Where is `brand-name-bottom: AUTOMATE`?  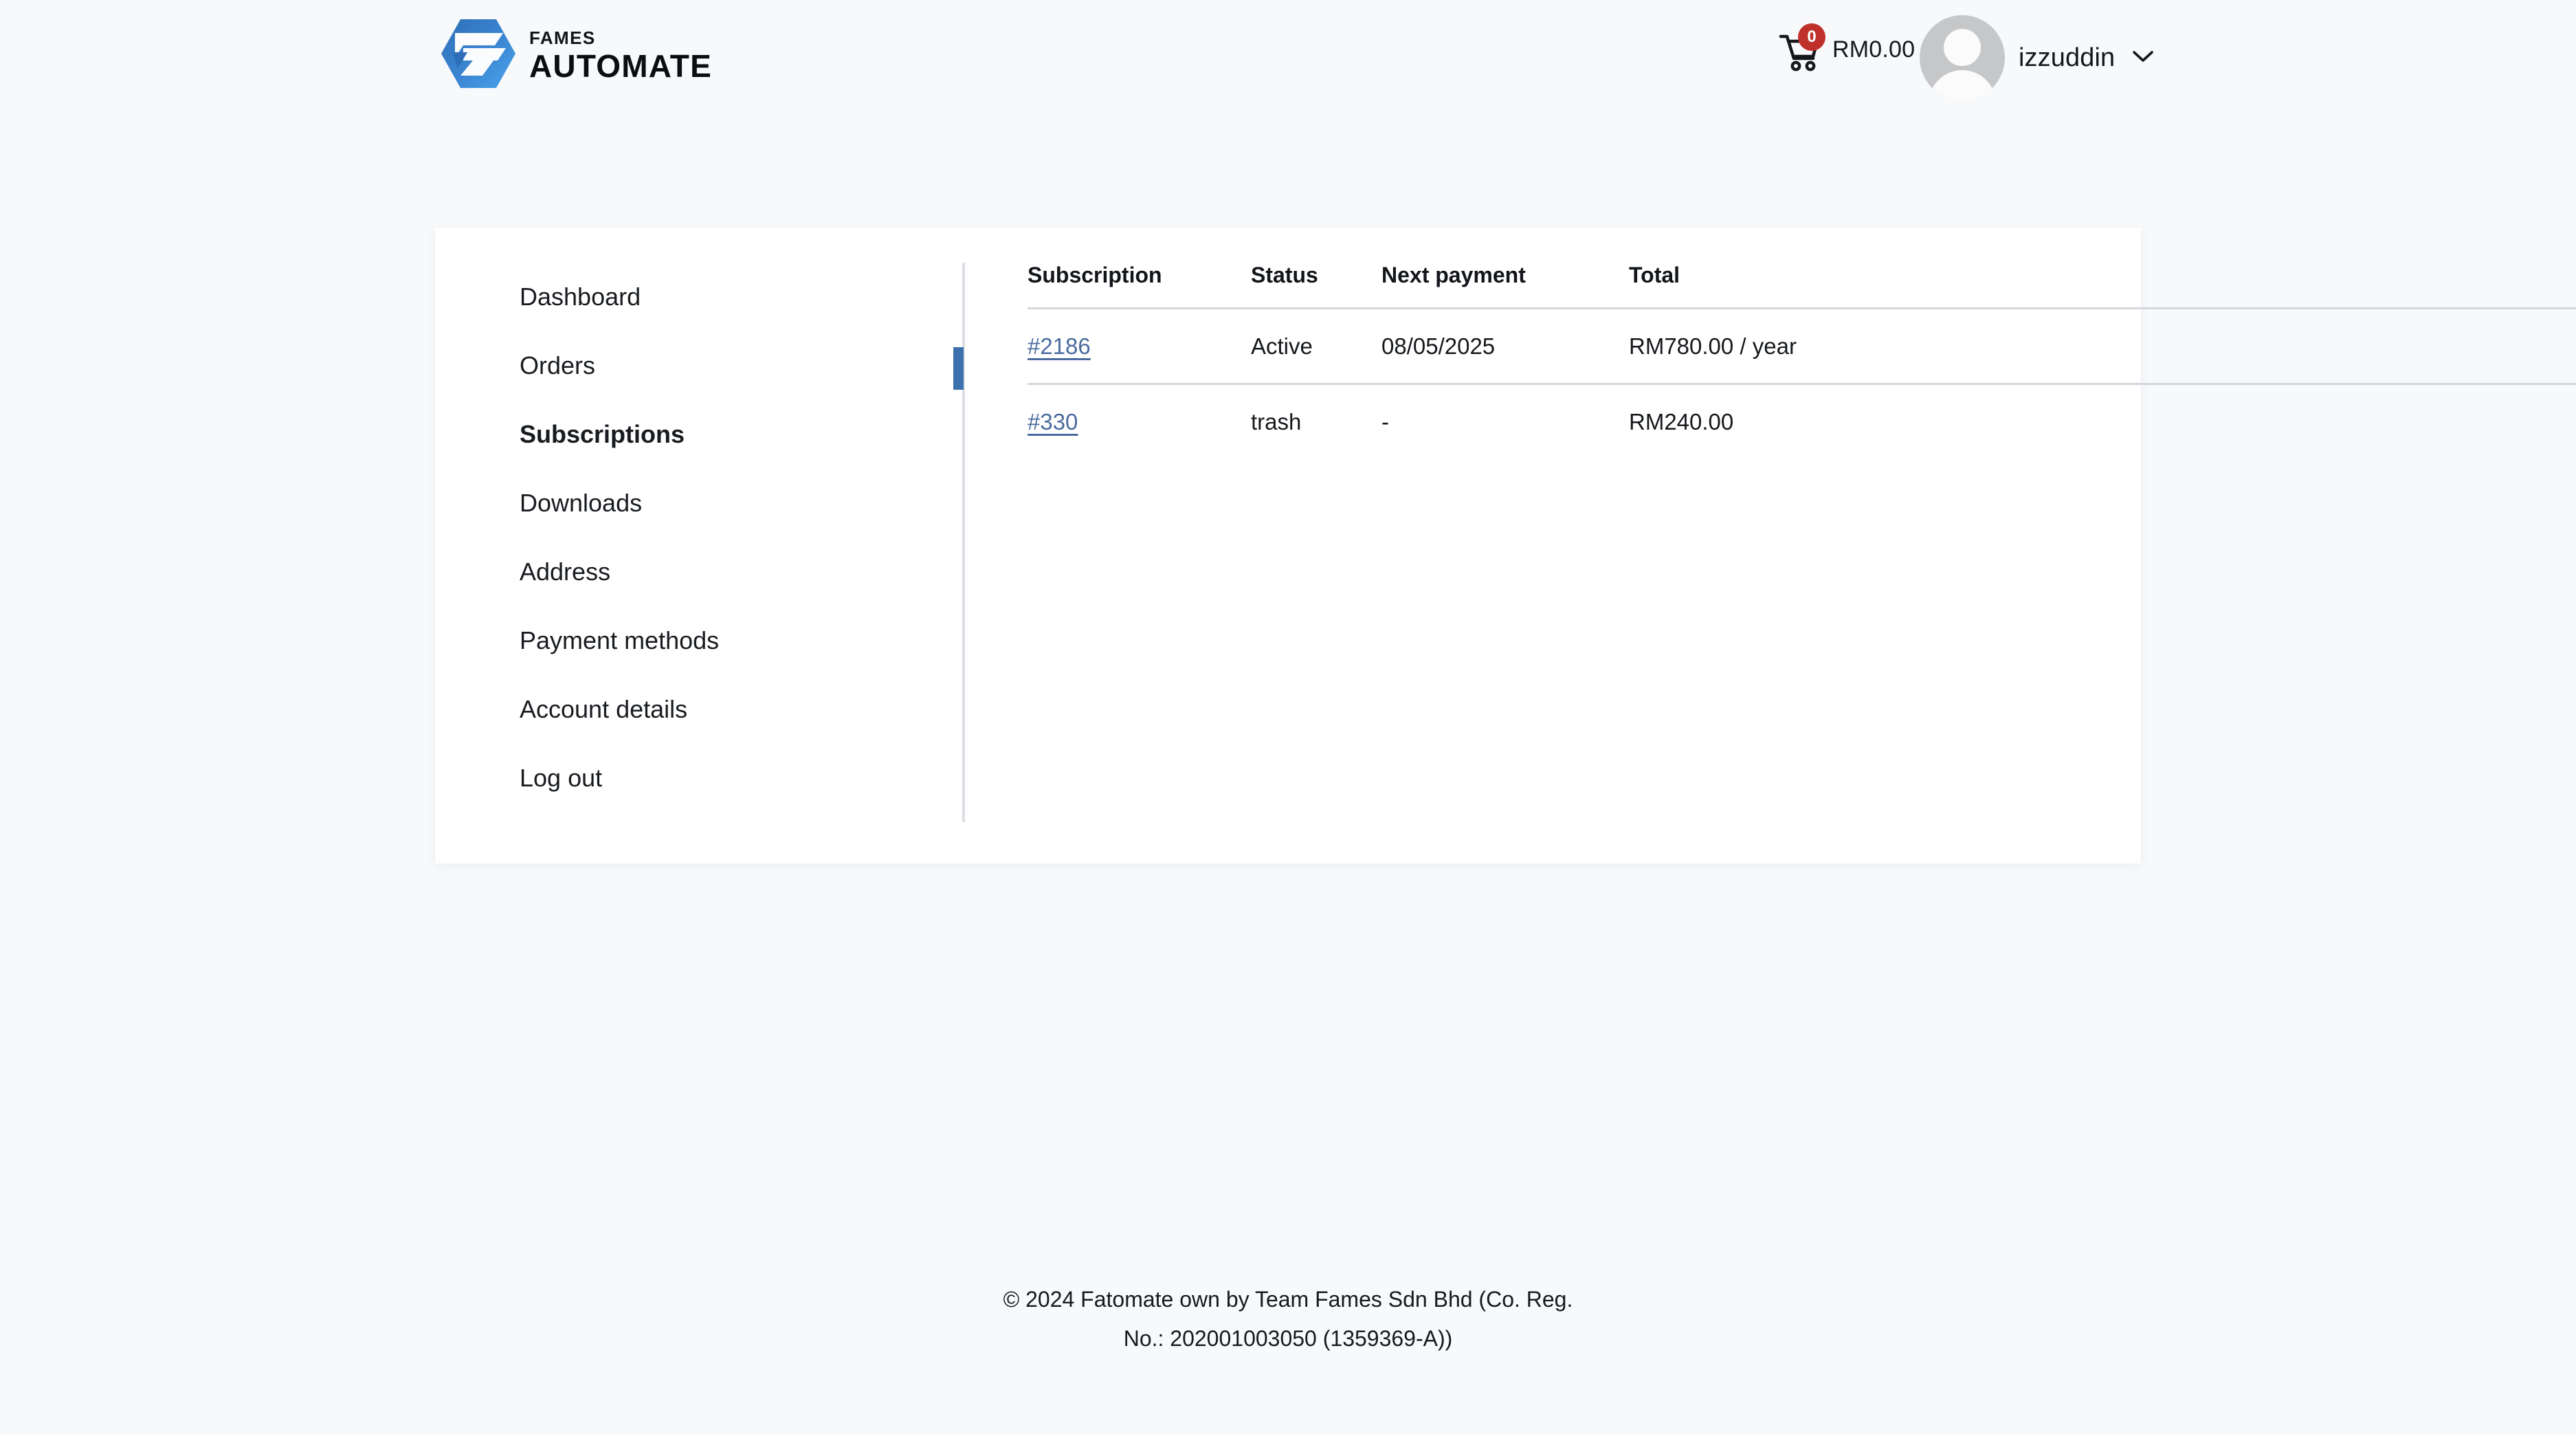 brand-name-bottom: AUTOMATE is located at coordinates (620, 65).